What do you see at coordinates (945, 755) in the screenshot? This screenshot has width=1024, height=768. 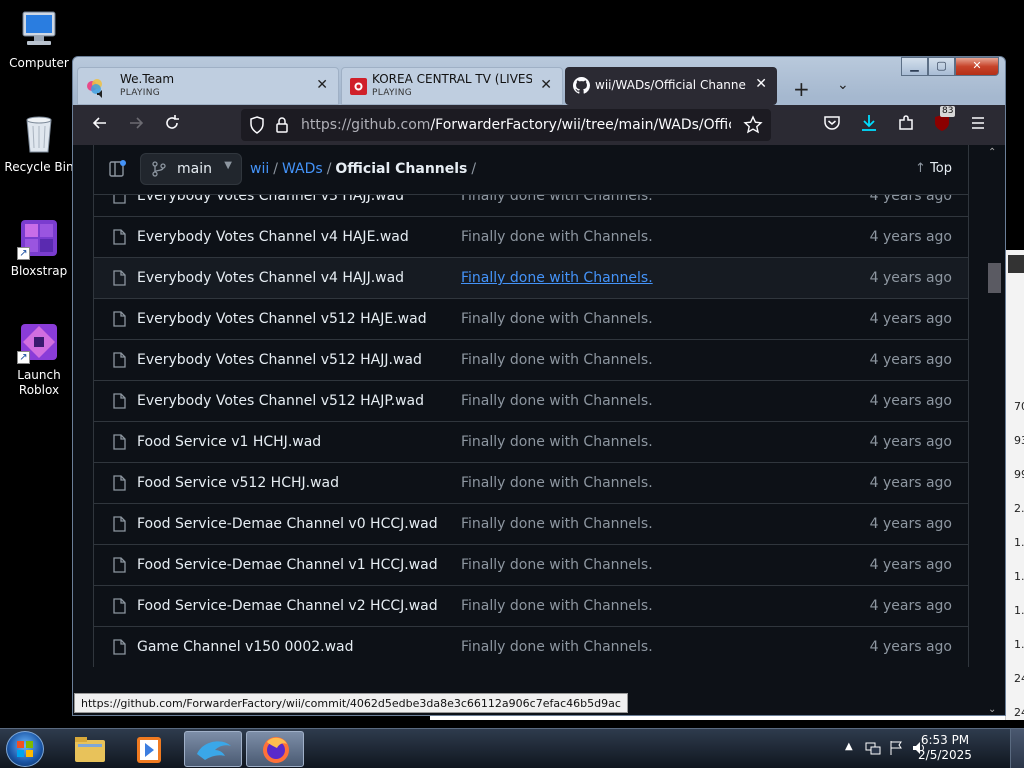 I see `clock-date: 2/5/2025` at bounding box center [945, 755].